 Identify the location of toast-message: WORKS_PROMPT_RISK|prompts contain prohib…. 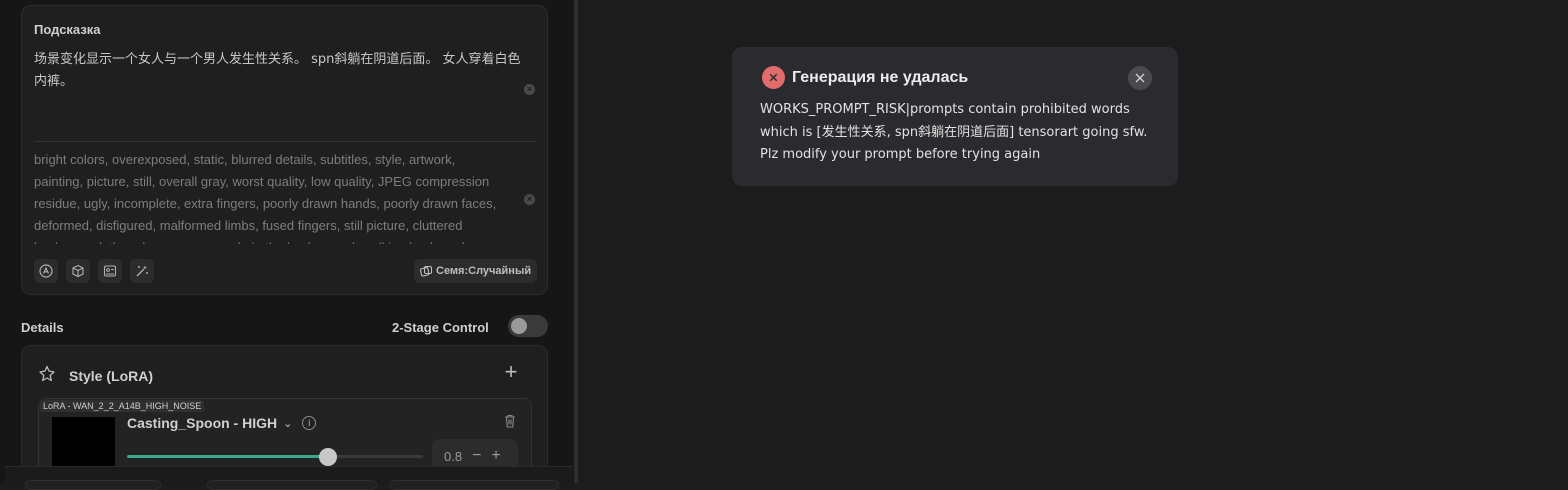
(954, 132).